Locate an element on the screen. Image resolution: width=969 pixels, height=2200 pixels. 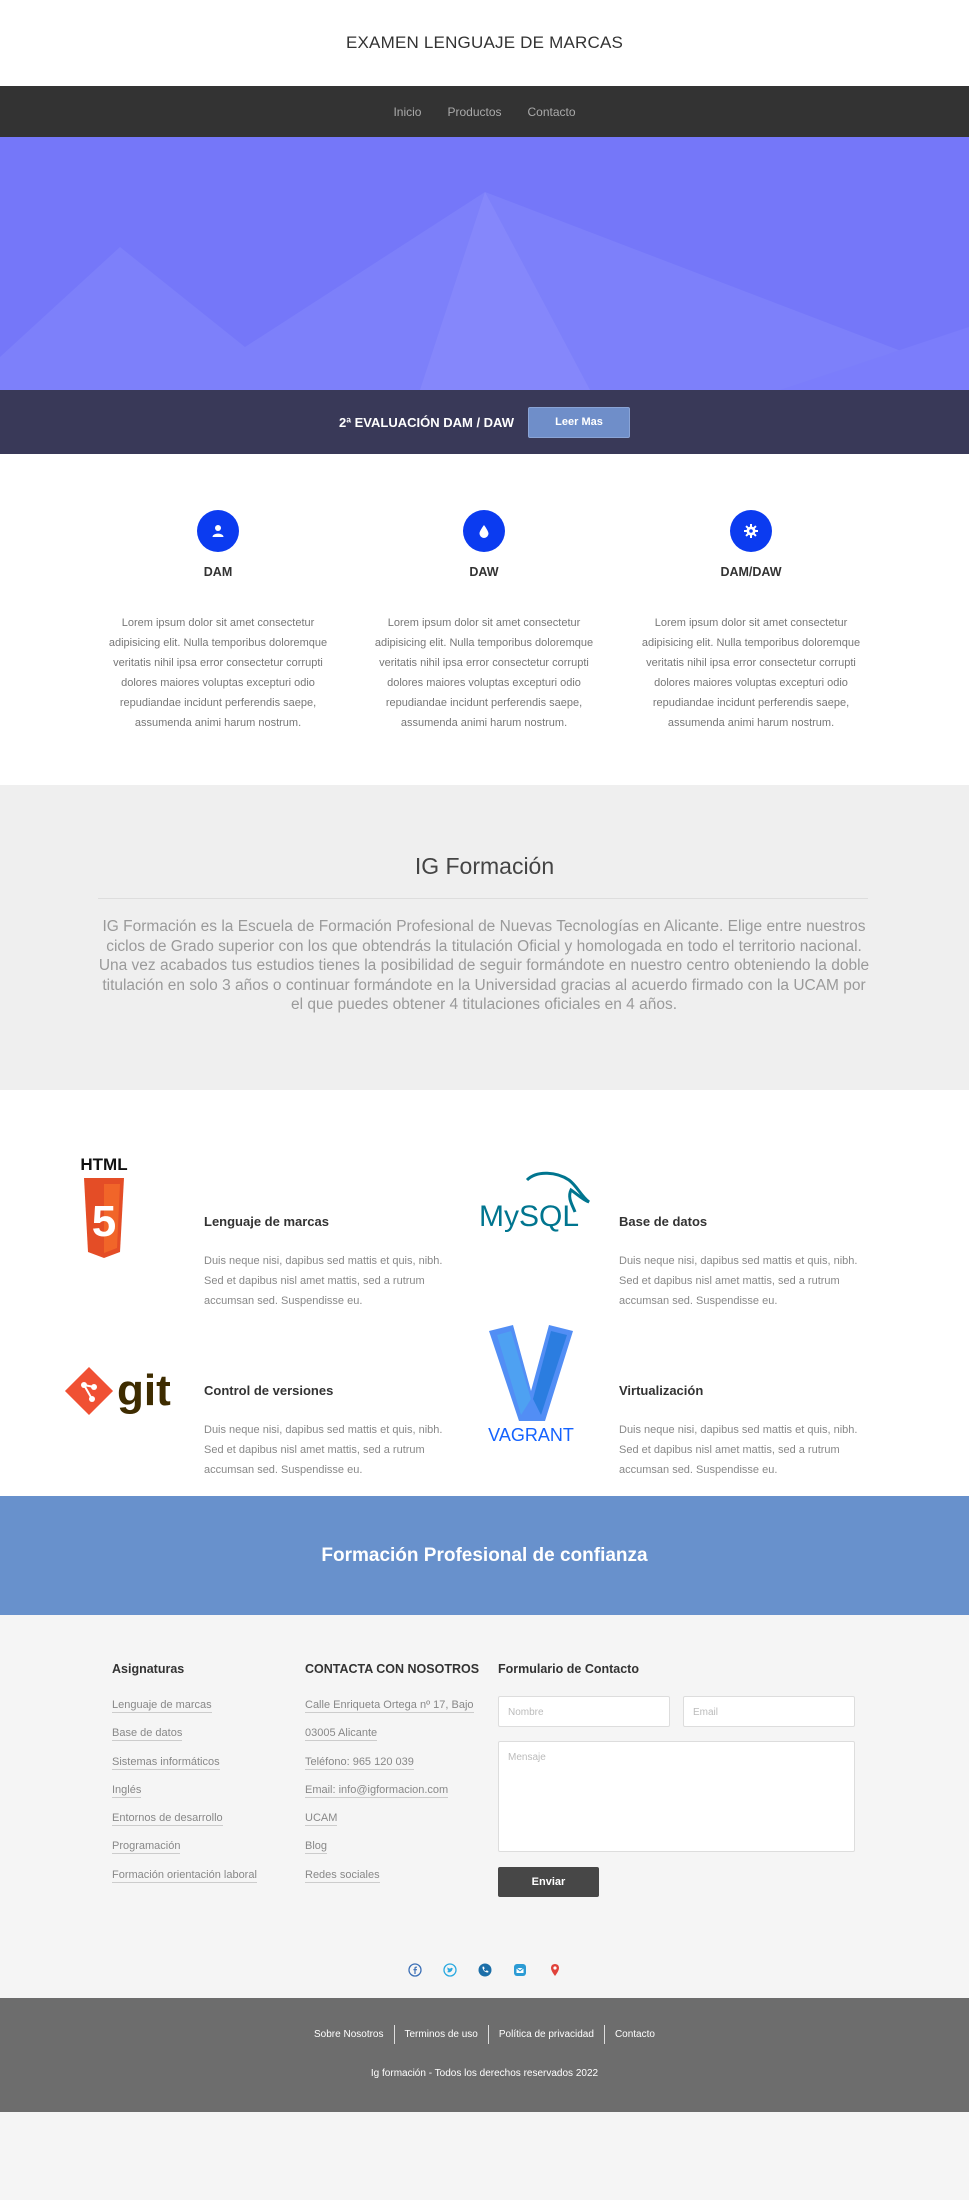
footer-link-sobre-nosotros: Sobre Nosotros is located at coordinates (348, 2034).